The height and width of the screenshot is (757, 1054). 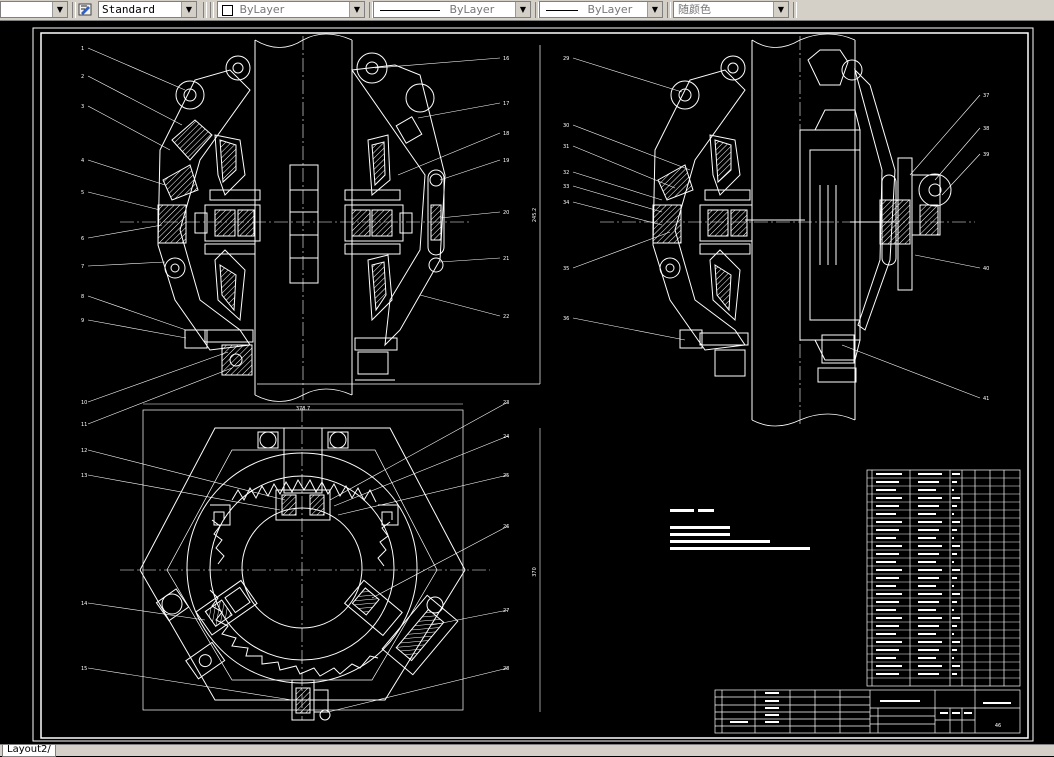 What do you see at coordinates (82, 193) in the screenshot?
I see `callout-label: 5` at bounding box center [82, 193].